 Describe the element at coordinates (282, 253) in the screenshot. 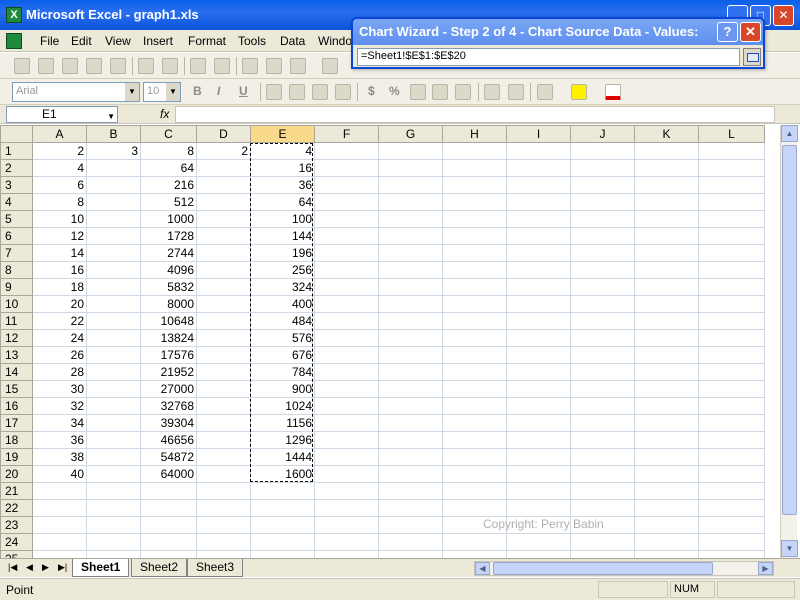

I see `cell-e7: 196` at that location.